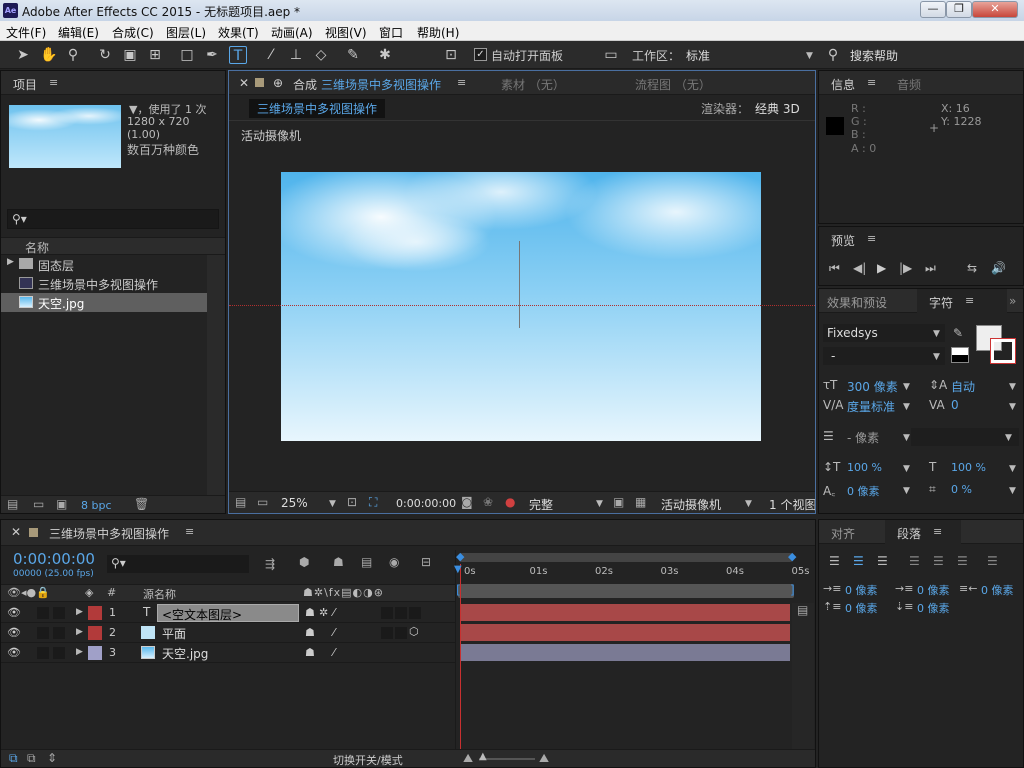 Image resolution: width=1024 pixels, height=768 pixels. What do you see at coordinates (438, 32) in the screenshot?
I see `menu-help: 帮助(H)` at bounding box center [438, 32].